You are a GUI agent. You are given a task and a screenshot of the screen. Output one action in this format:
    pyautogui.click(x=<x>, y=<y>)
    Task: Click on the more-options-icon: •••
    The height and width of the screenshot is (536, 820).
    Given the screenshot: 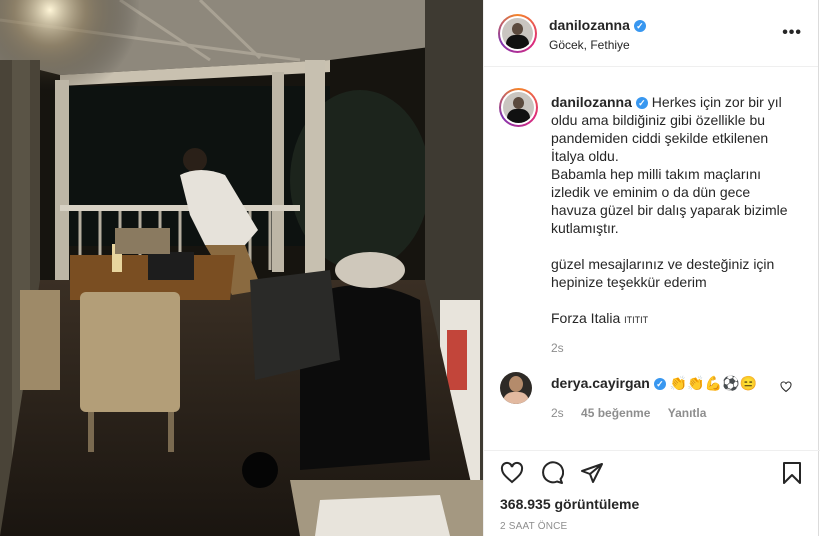 What is the action you would take?
    pyautogui.click(x=792, y=33)
    